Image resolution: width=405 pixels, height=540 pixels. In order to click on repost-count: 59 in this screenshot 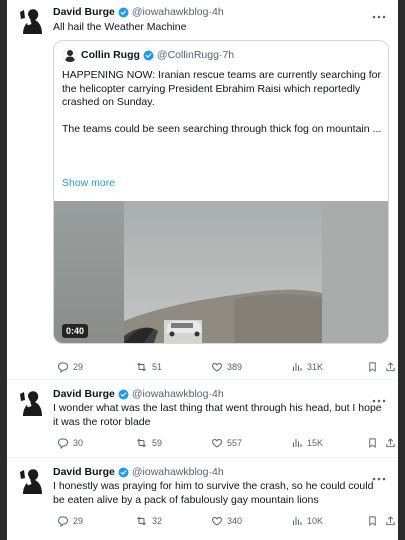, I will do `click(157, 443)`.